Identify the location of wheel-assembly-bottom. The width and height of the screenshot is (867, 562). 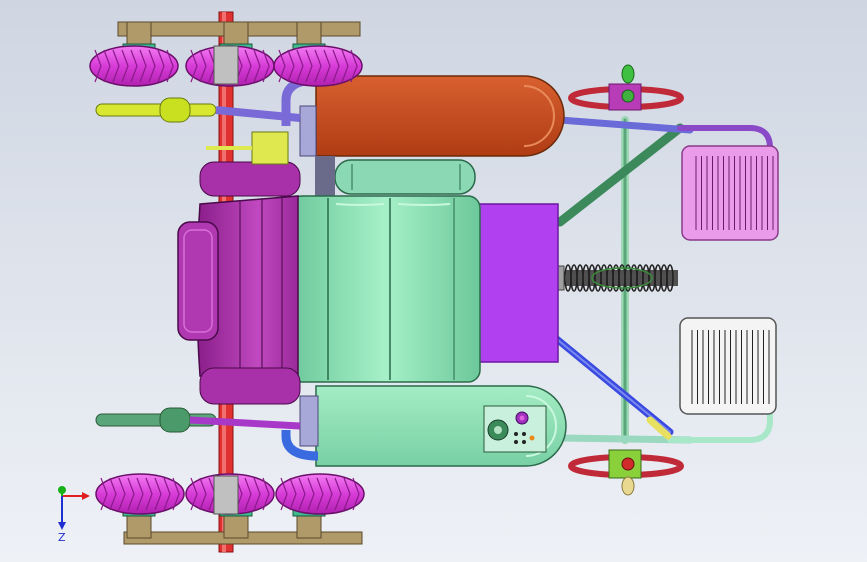
(230, 509).